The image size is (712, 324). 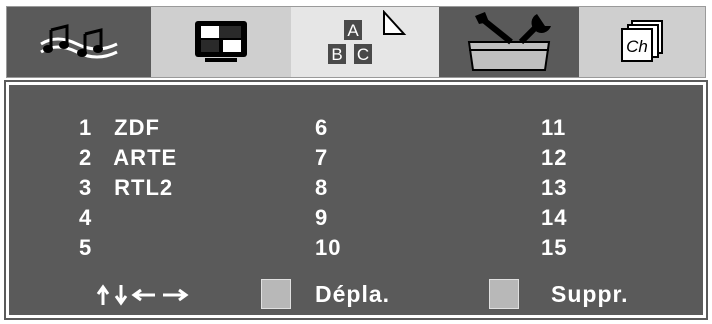 What do you see at coordinates (504, 294) in the screenshot?
I see `delete-key-button` at bounding box center [504, 294].